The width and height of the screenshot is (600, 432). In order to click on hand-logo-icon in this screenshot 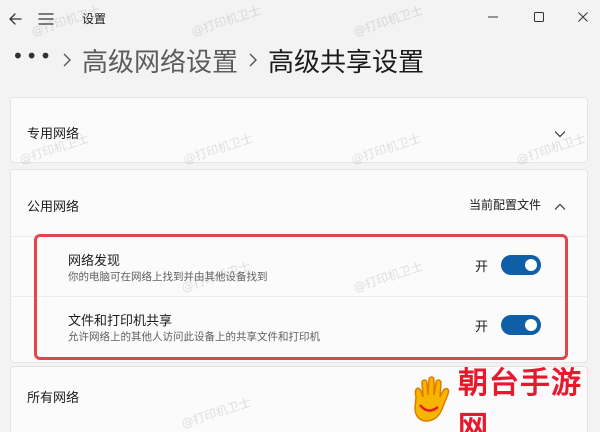, I will do `click(431, 402)`.